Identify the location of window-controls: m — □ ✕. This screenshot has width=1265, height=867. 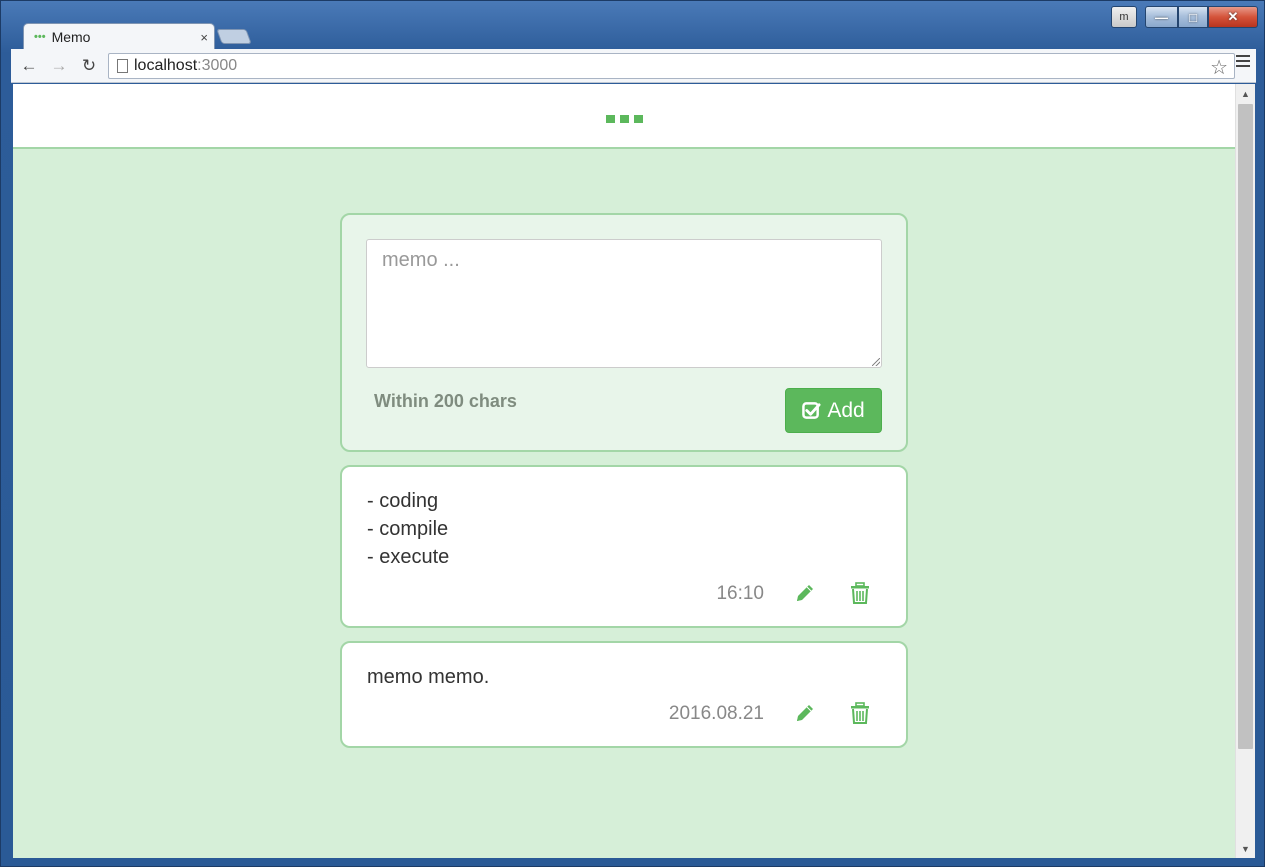
(1184, 17).